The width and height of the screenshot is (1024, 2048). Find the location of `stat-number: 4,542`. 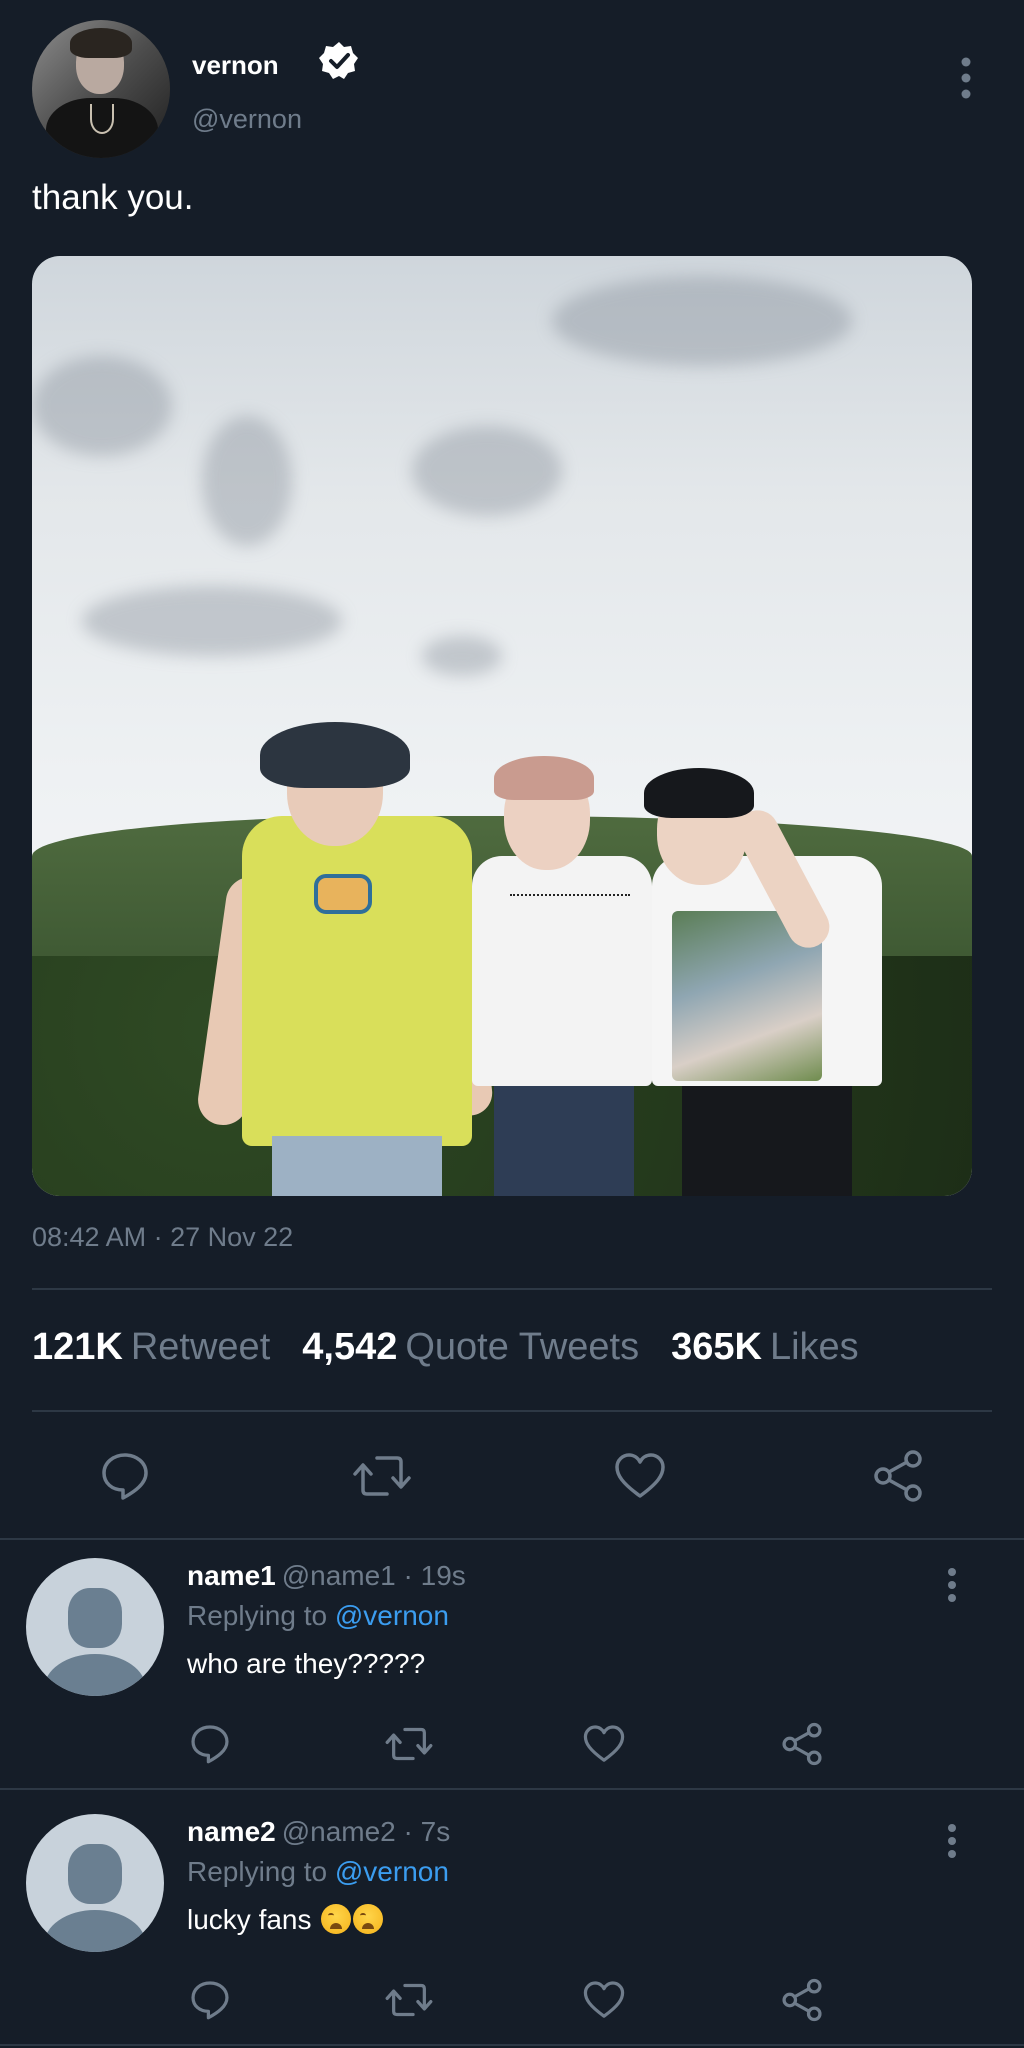

stat-number: 4,542 is located at coordinates (350, 1347).